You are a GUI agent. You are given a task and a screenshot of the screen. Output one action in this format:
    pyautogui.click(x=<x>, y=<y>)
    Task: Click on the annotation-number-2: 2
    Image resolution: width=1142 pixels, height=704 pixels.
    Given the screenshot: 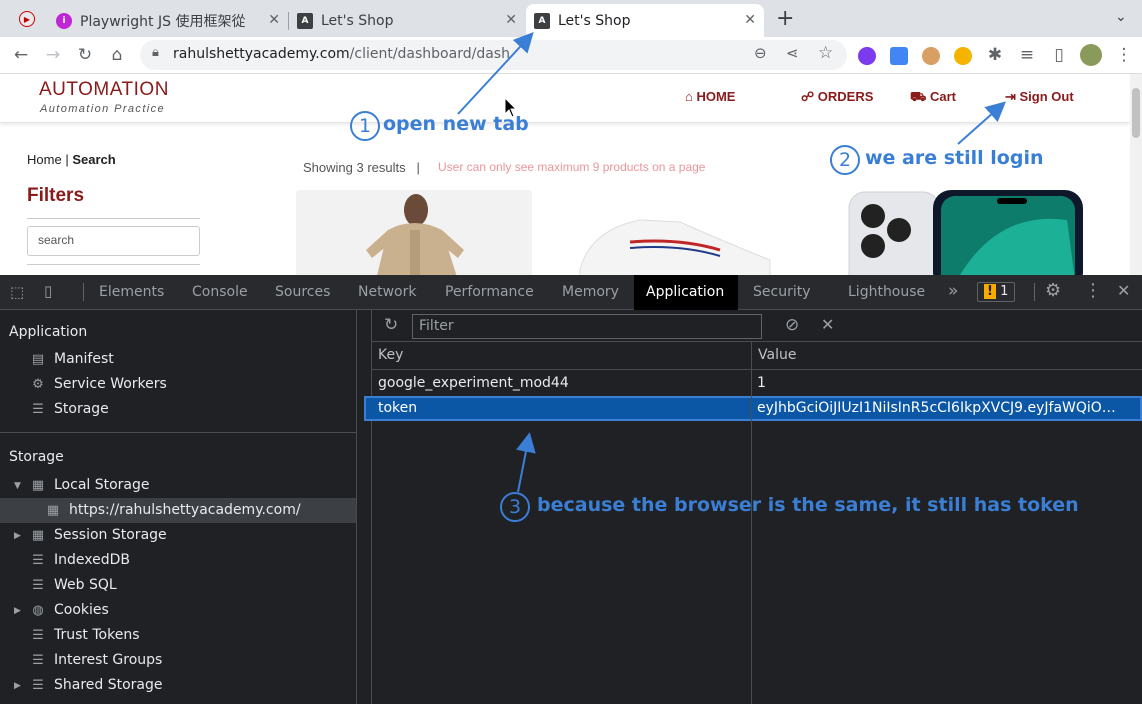 What is the action you would take?
    pyautogui.click(x=845, y=160)
    